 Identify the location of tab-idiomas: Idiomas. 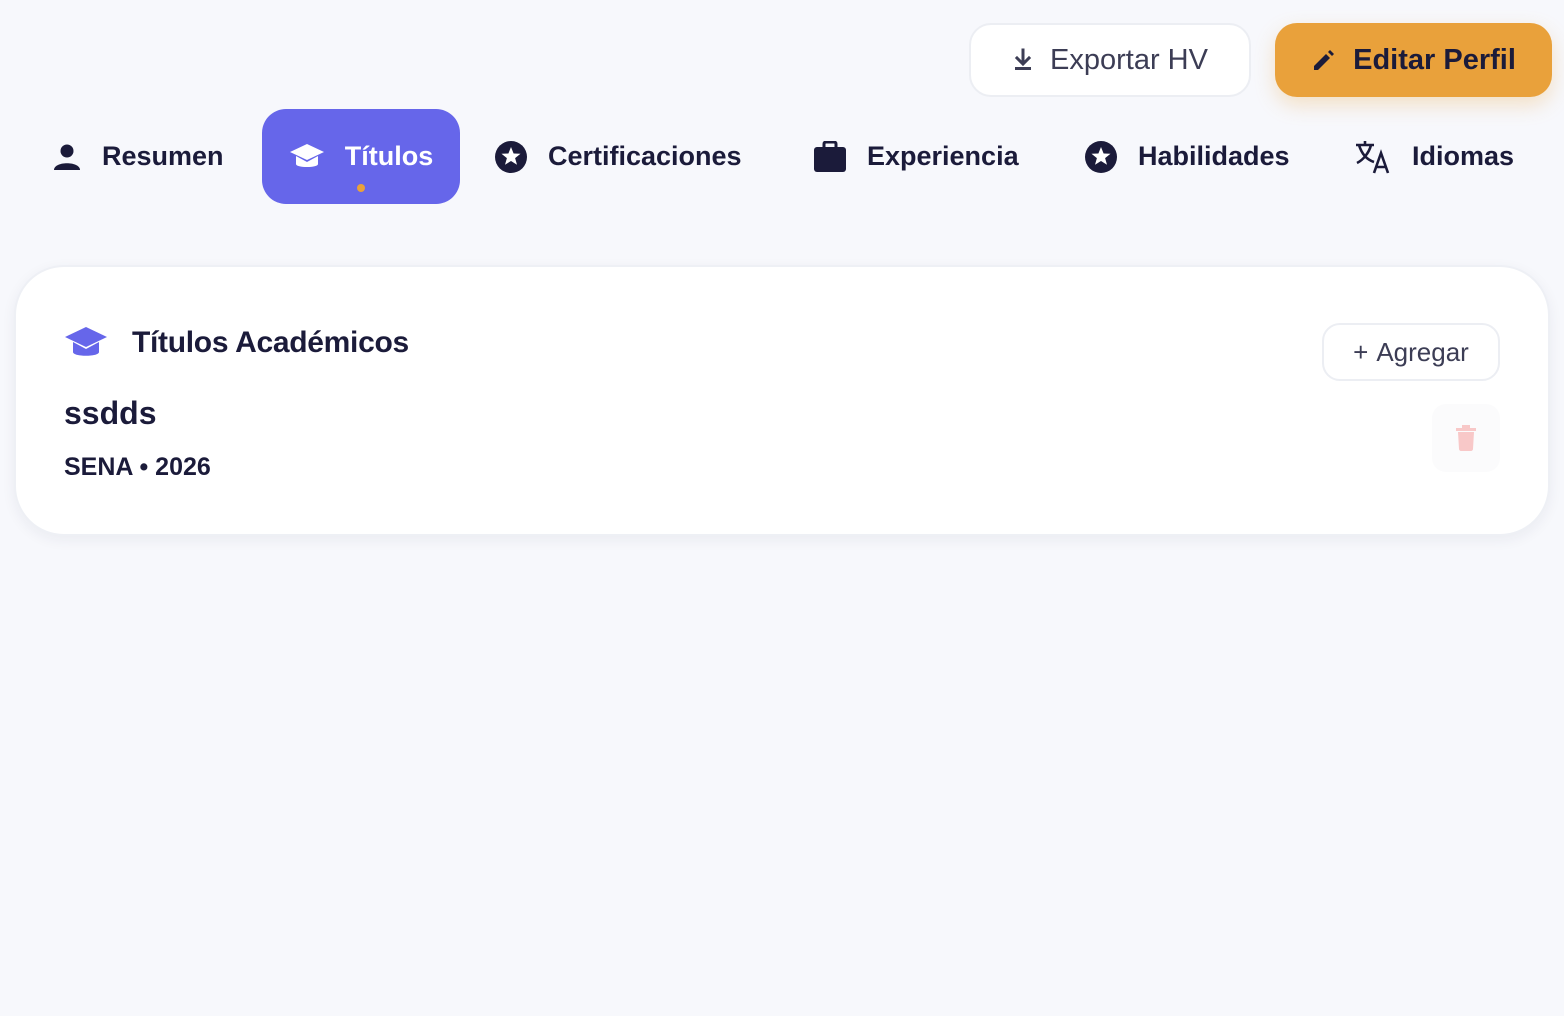
(1434, 156).